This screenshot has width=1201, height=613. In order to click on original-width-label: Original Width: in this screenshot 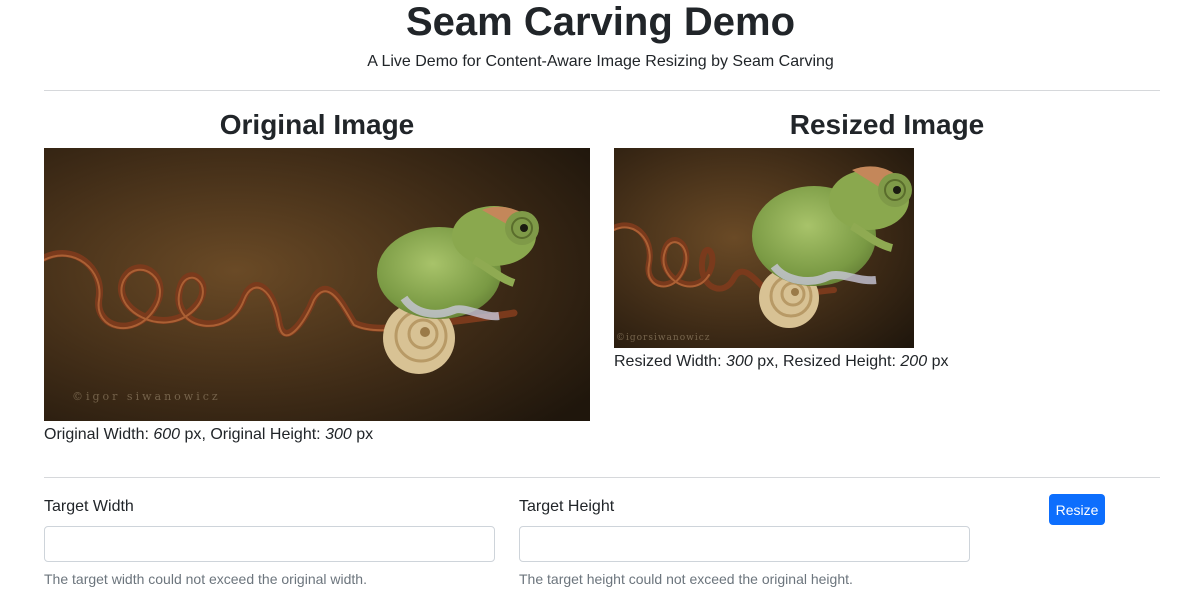, I will do `click(96, 434)`.